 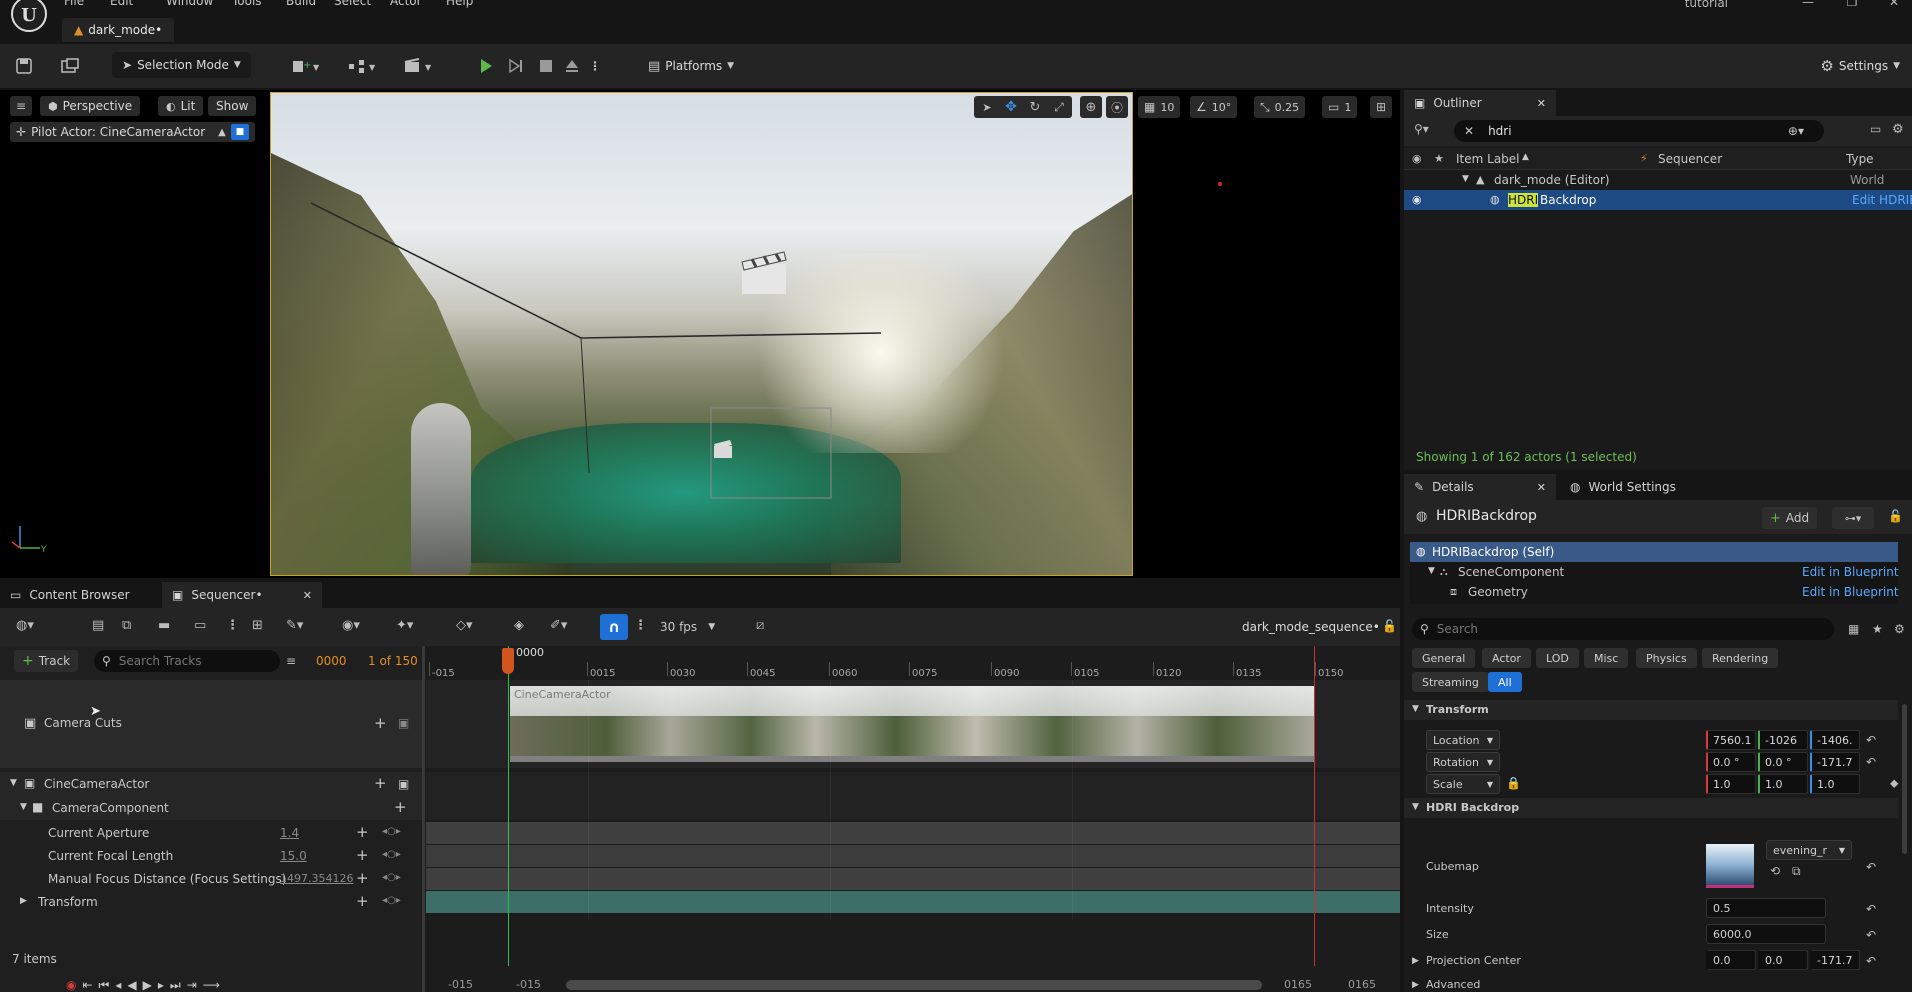 I want to click on aperture-value: 1.4, so click(x=289, y=833).